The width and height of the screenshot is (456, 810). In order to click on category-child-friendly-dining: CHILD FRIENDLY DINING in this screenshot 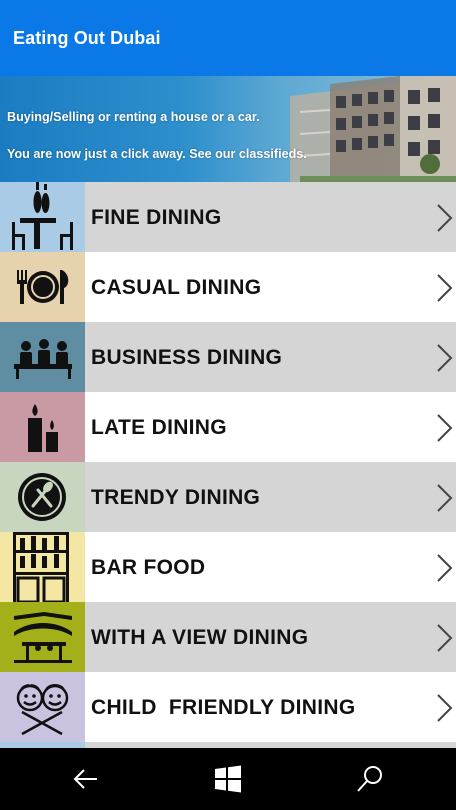, I will do `click(228, 707)`.